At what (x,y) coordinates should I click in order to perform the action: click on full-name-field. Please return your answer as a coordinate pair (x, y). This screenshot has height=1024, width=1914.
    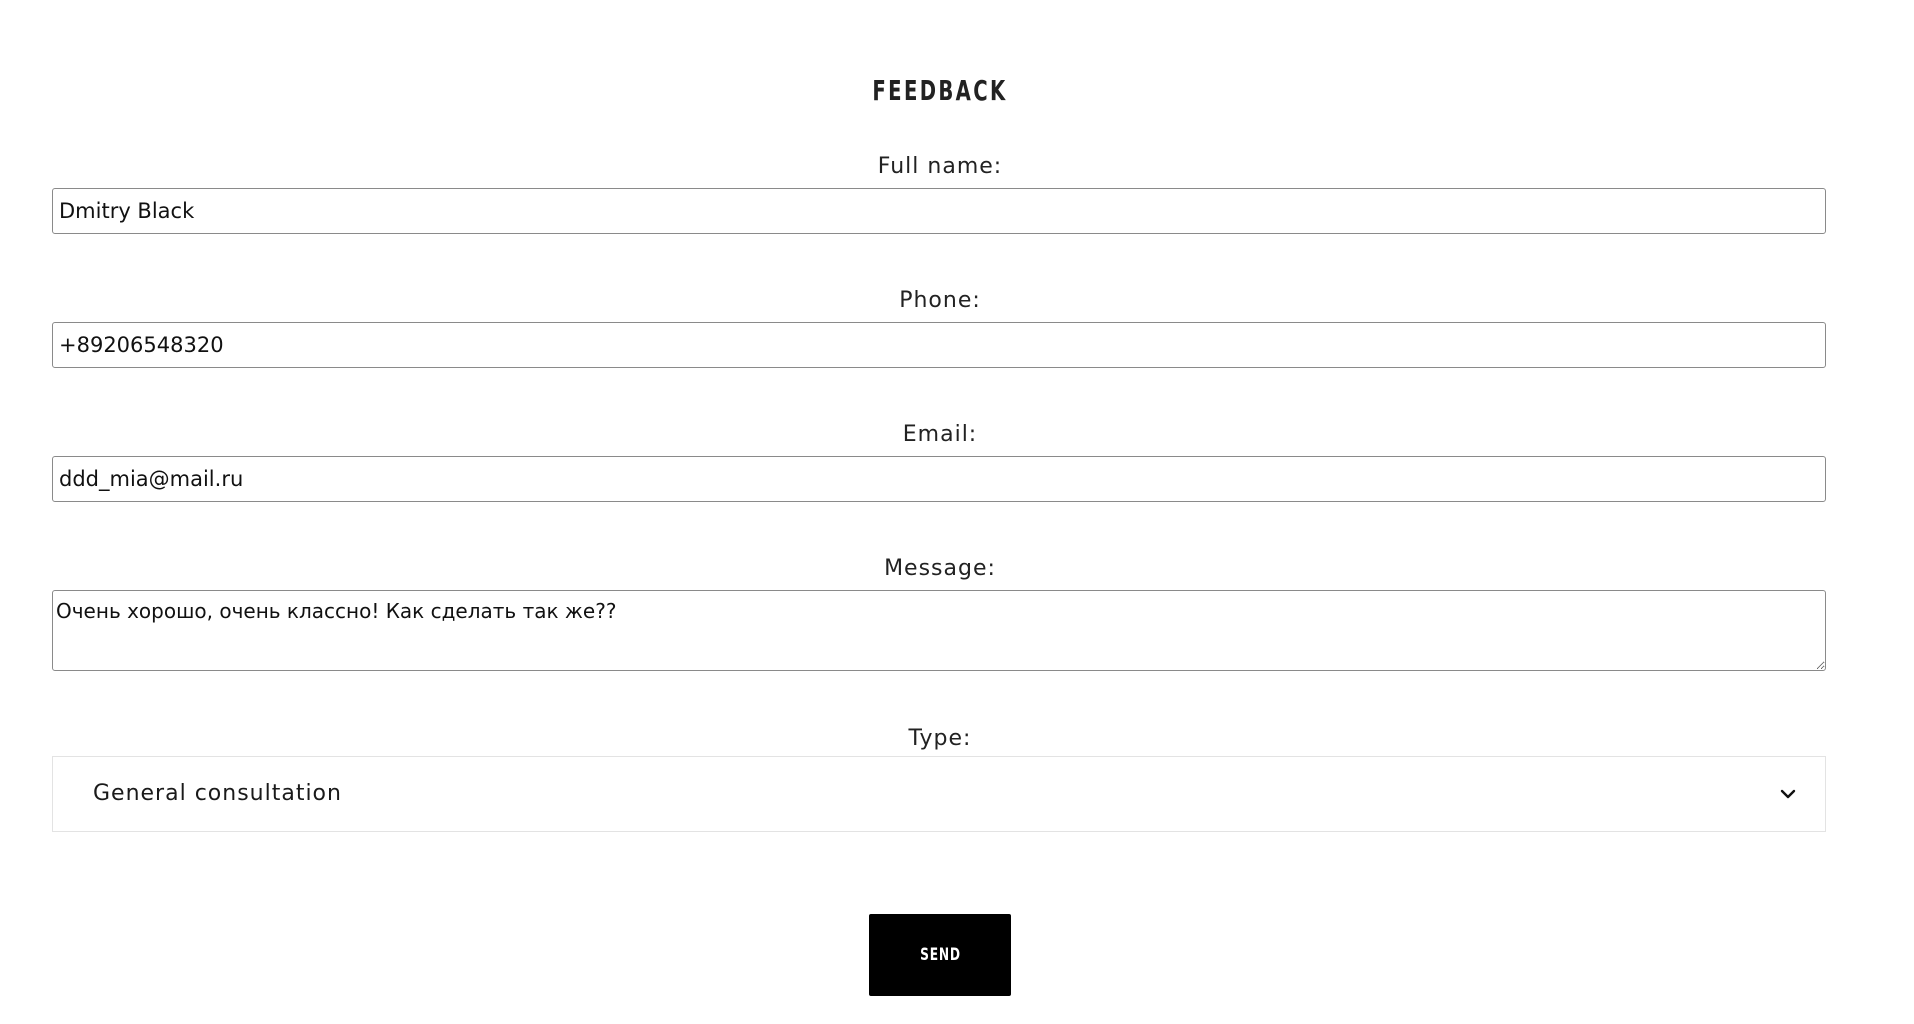
    Looking at the image, I should click on (939, 211).